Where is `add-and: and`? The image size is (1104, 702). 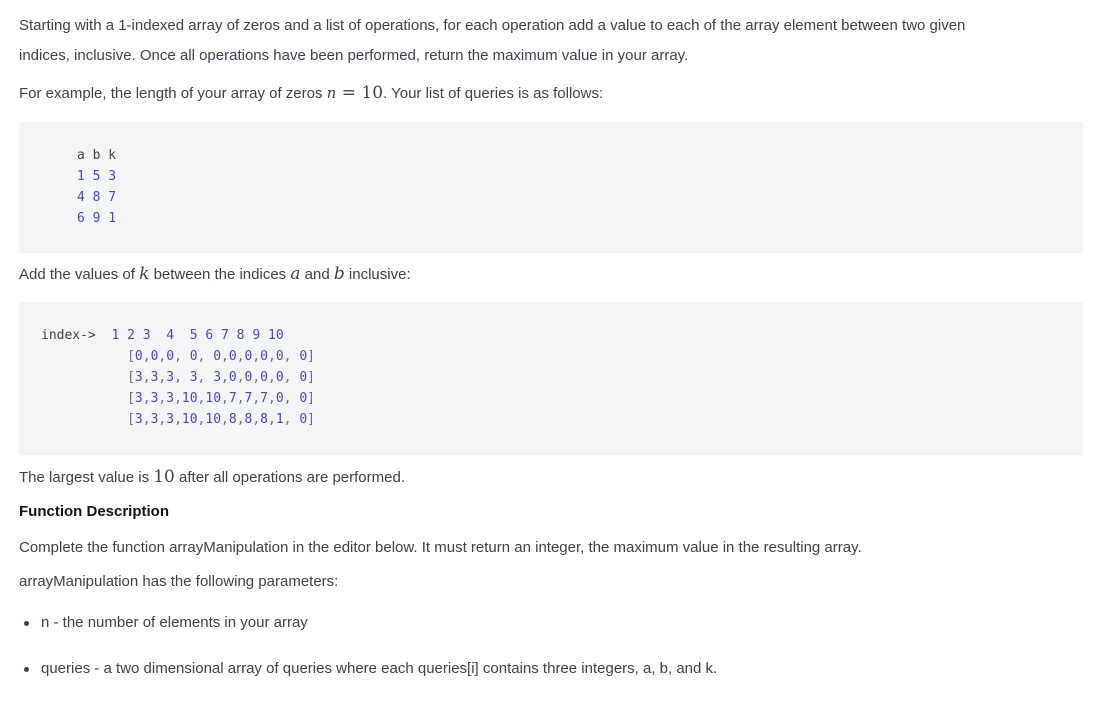
add-and: and is located at coordinates (317, 274).